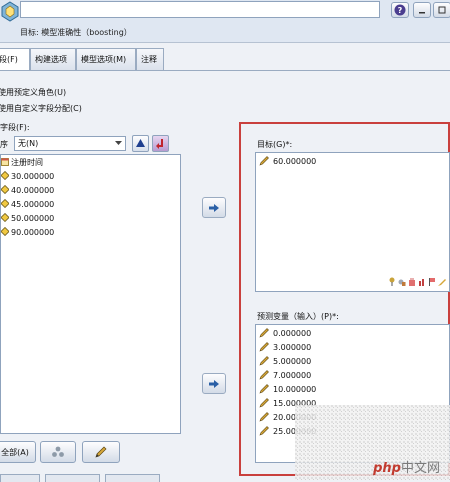  What do you see at coordinates (292, 375) in the screenshot?
I see `list-item-label: 7.000000` at bounding box center [292, 375].